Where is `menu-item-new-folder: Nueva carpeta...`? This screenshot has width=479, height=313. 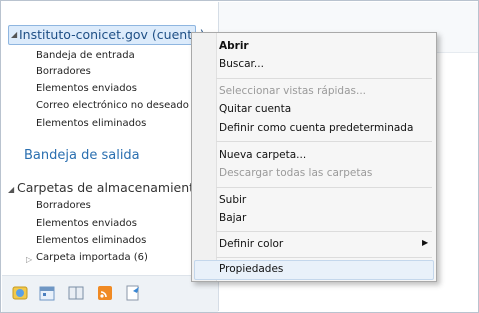 menu-item-new-folder: Nueva carpeta... is located at coordinates (262, 155).